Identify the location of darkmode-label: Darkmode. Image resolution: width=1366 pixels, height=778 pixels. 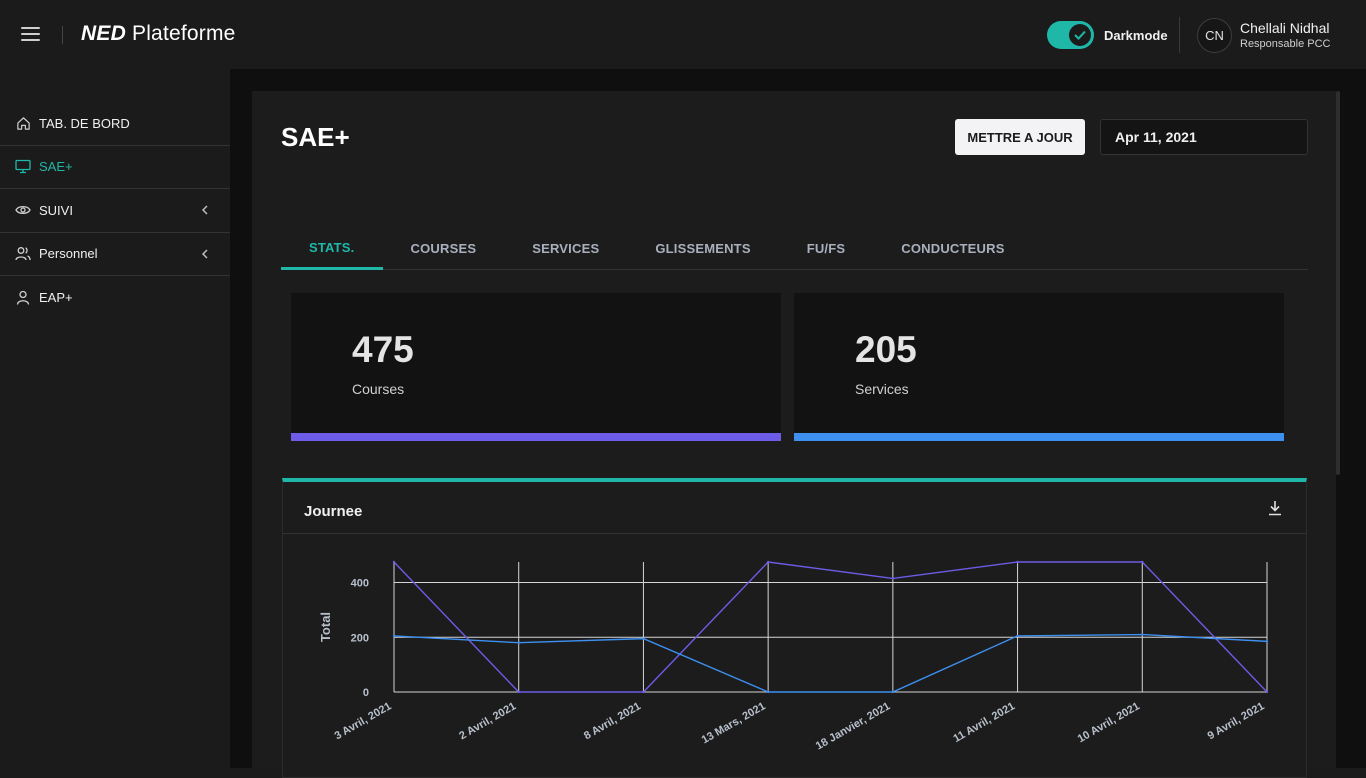
(1136, 35).